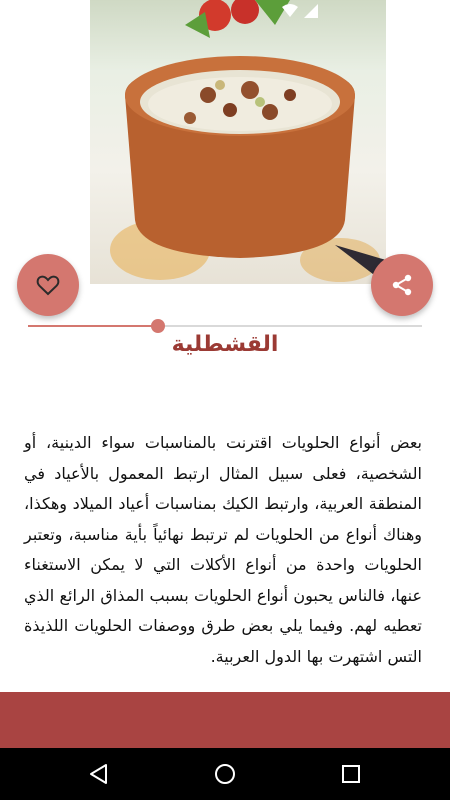  I want to click on share-button, so click(402, 285).